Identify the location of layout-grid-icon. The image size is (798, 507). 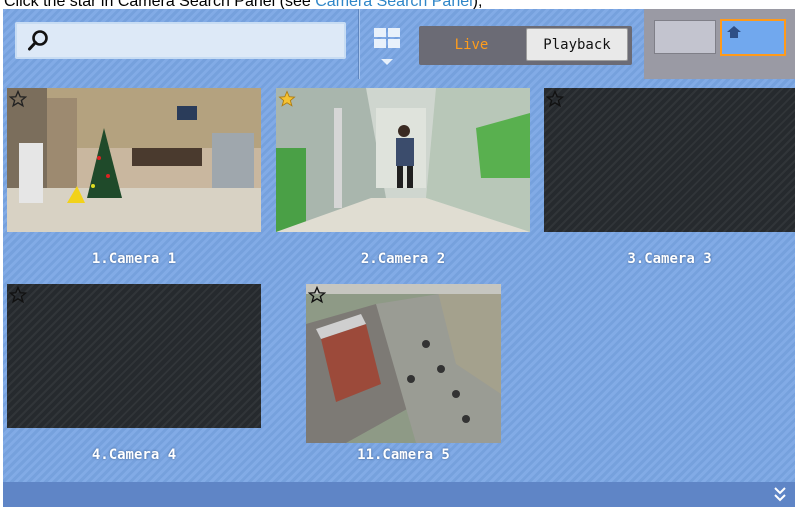
(387, 50).